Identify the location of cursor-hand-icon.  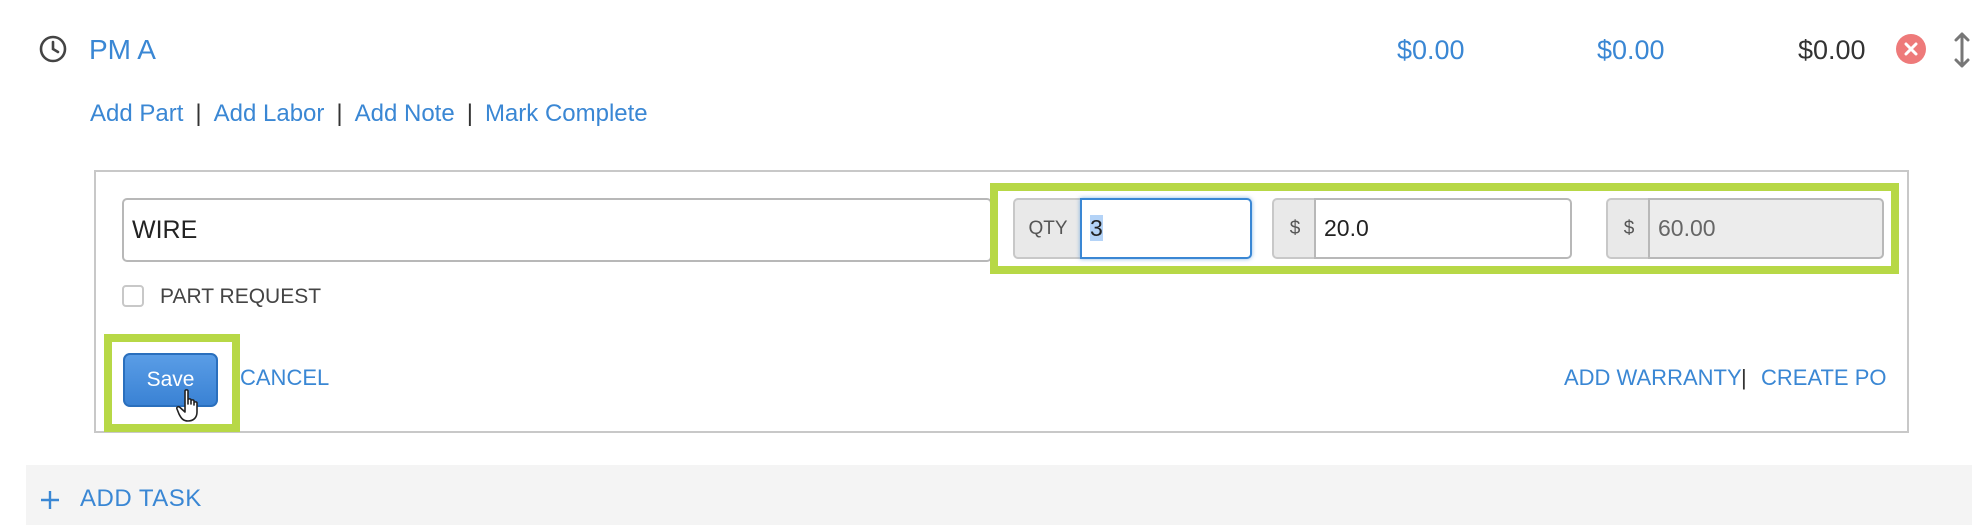
(190, 406).